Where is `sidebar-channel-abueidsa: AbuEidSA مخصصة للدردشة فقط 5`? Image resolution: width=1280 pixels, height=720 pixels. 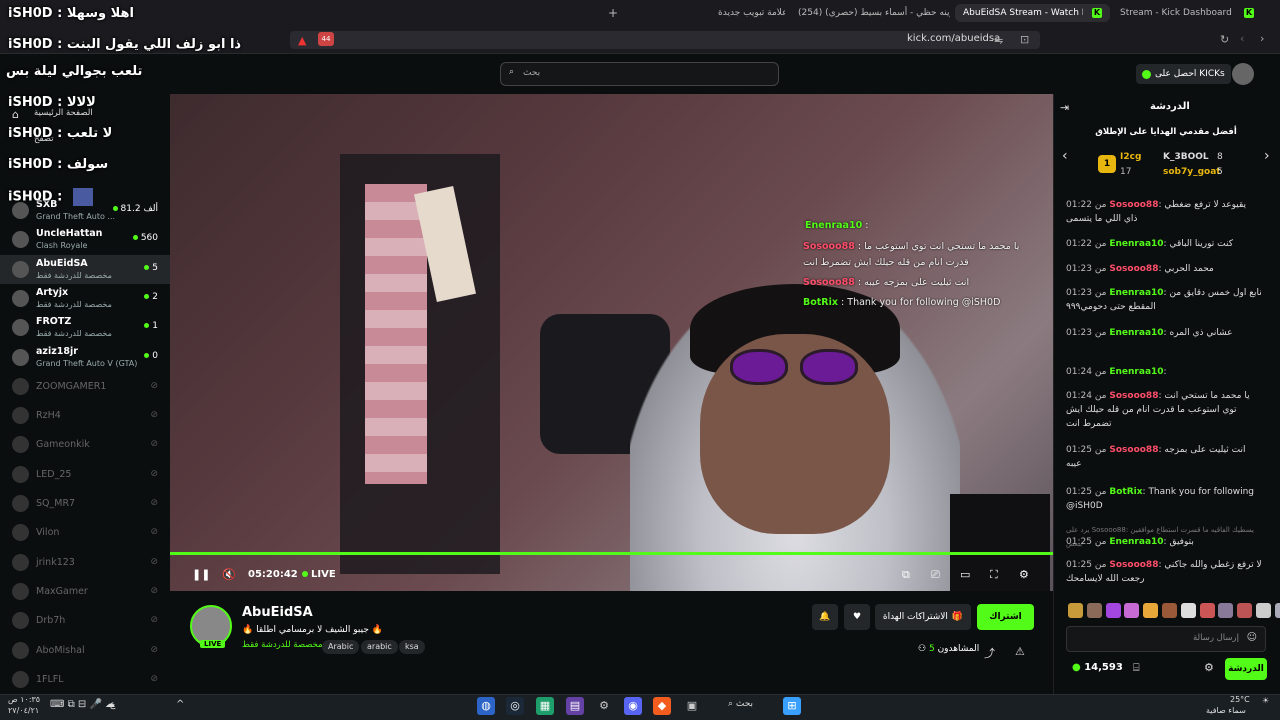 sidebar-channel-abueidsa: AbuEidSA مخصصة للدردشة فقط 5 is located at coordinates (85, 269).